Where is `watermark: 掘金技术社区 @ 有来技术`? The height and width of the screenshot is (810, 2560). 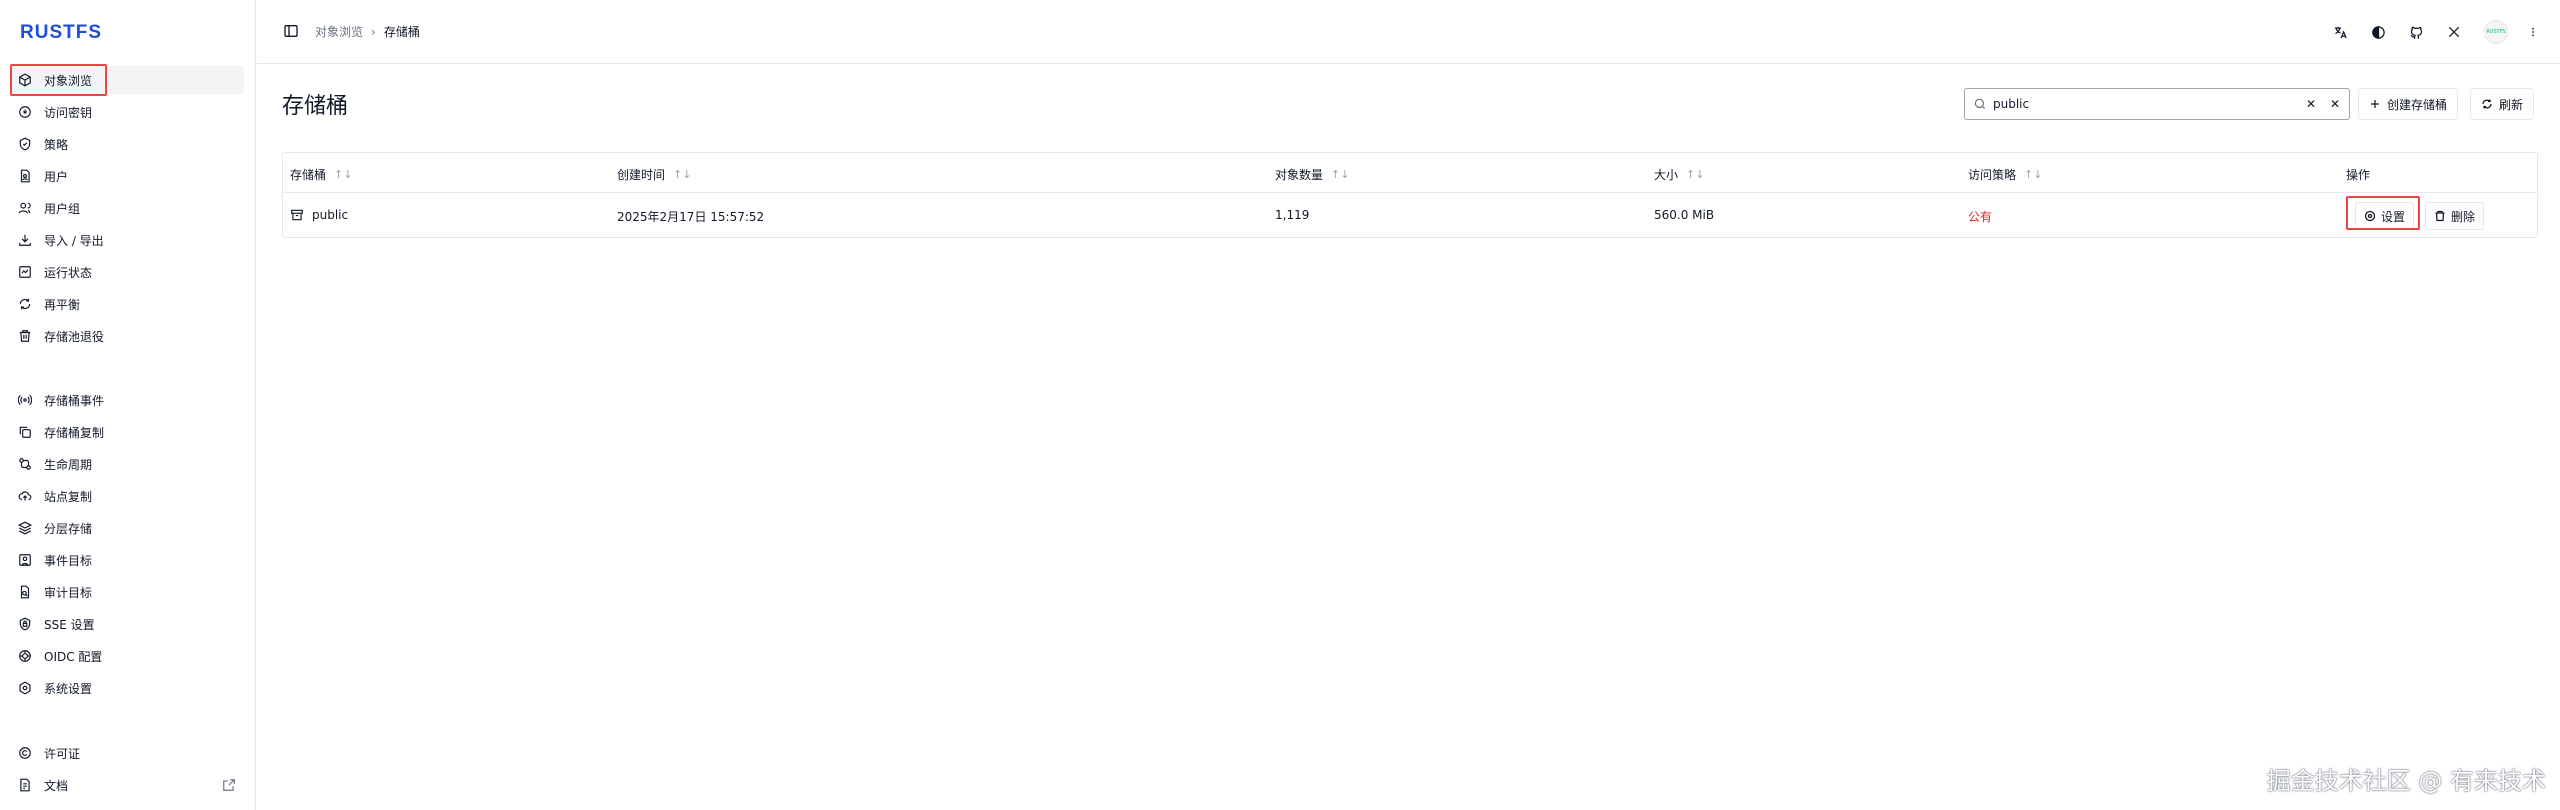 watermark: 掘金技术社区 @ 有来技术 is located at coordinates (2406, 781).